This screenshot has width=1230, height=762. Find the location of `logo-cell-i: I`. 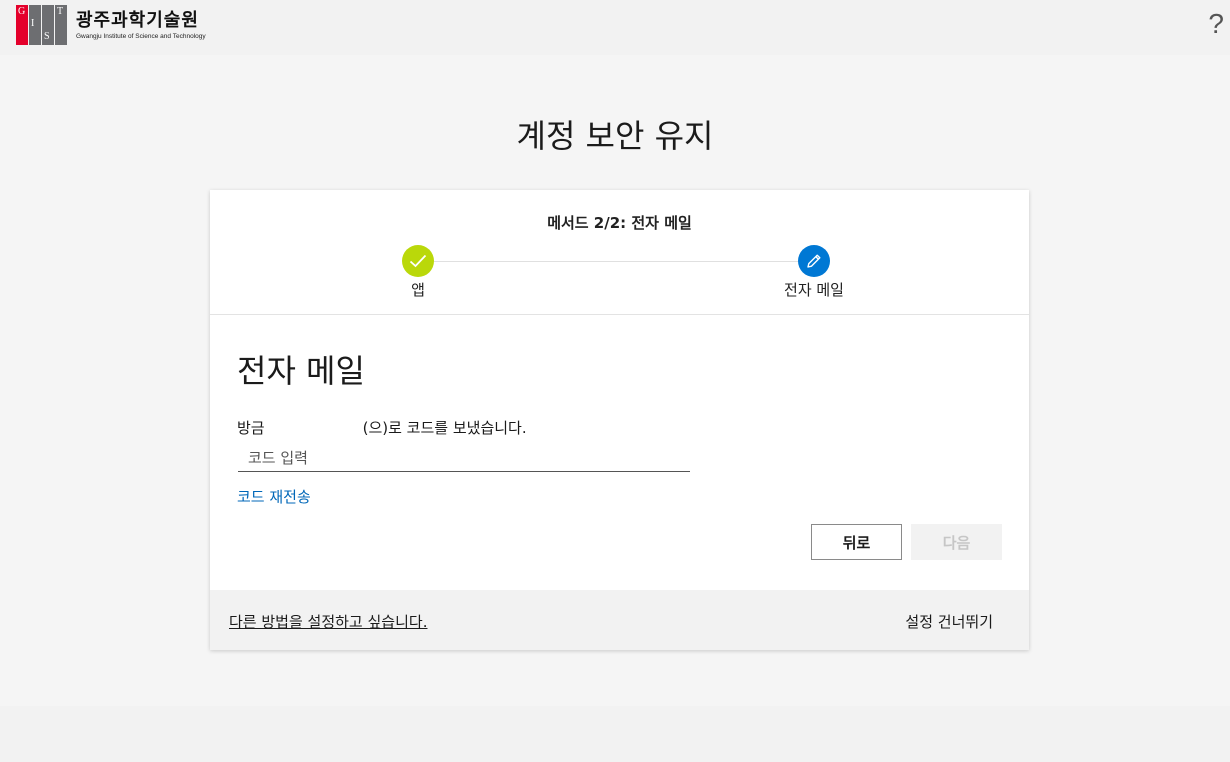

logo-cell-i: I is located at coordinates (35, 25).